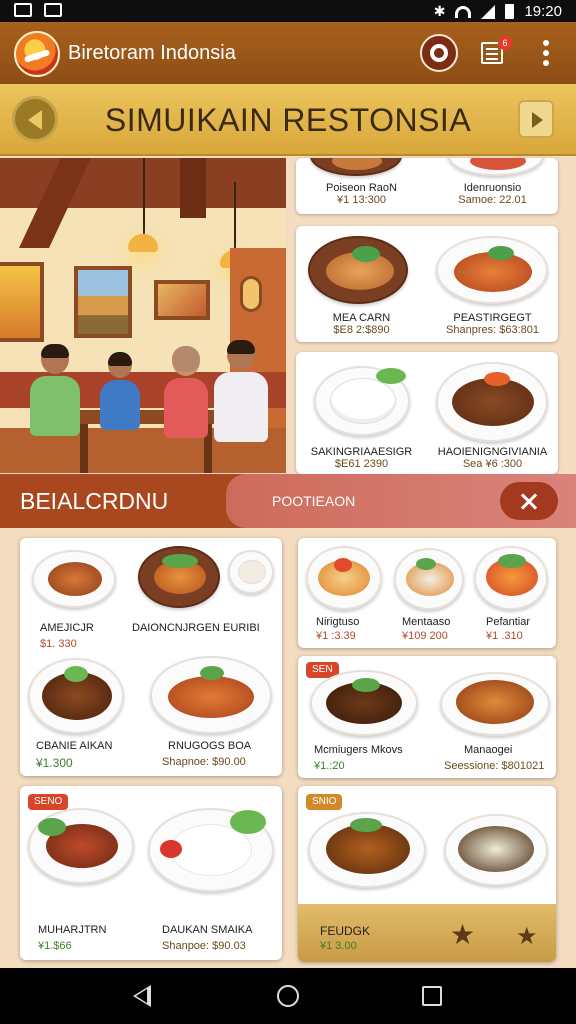 The width and height of the screenshot is (576, 1024). I want to click on dish-price: ¥1 13:300, so click(361, 200).